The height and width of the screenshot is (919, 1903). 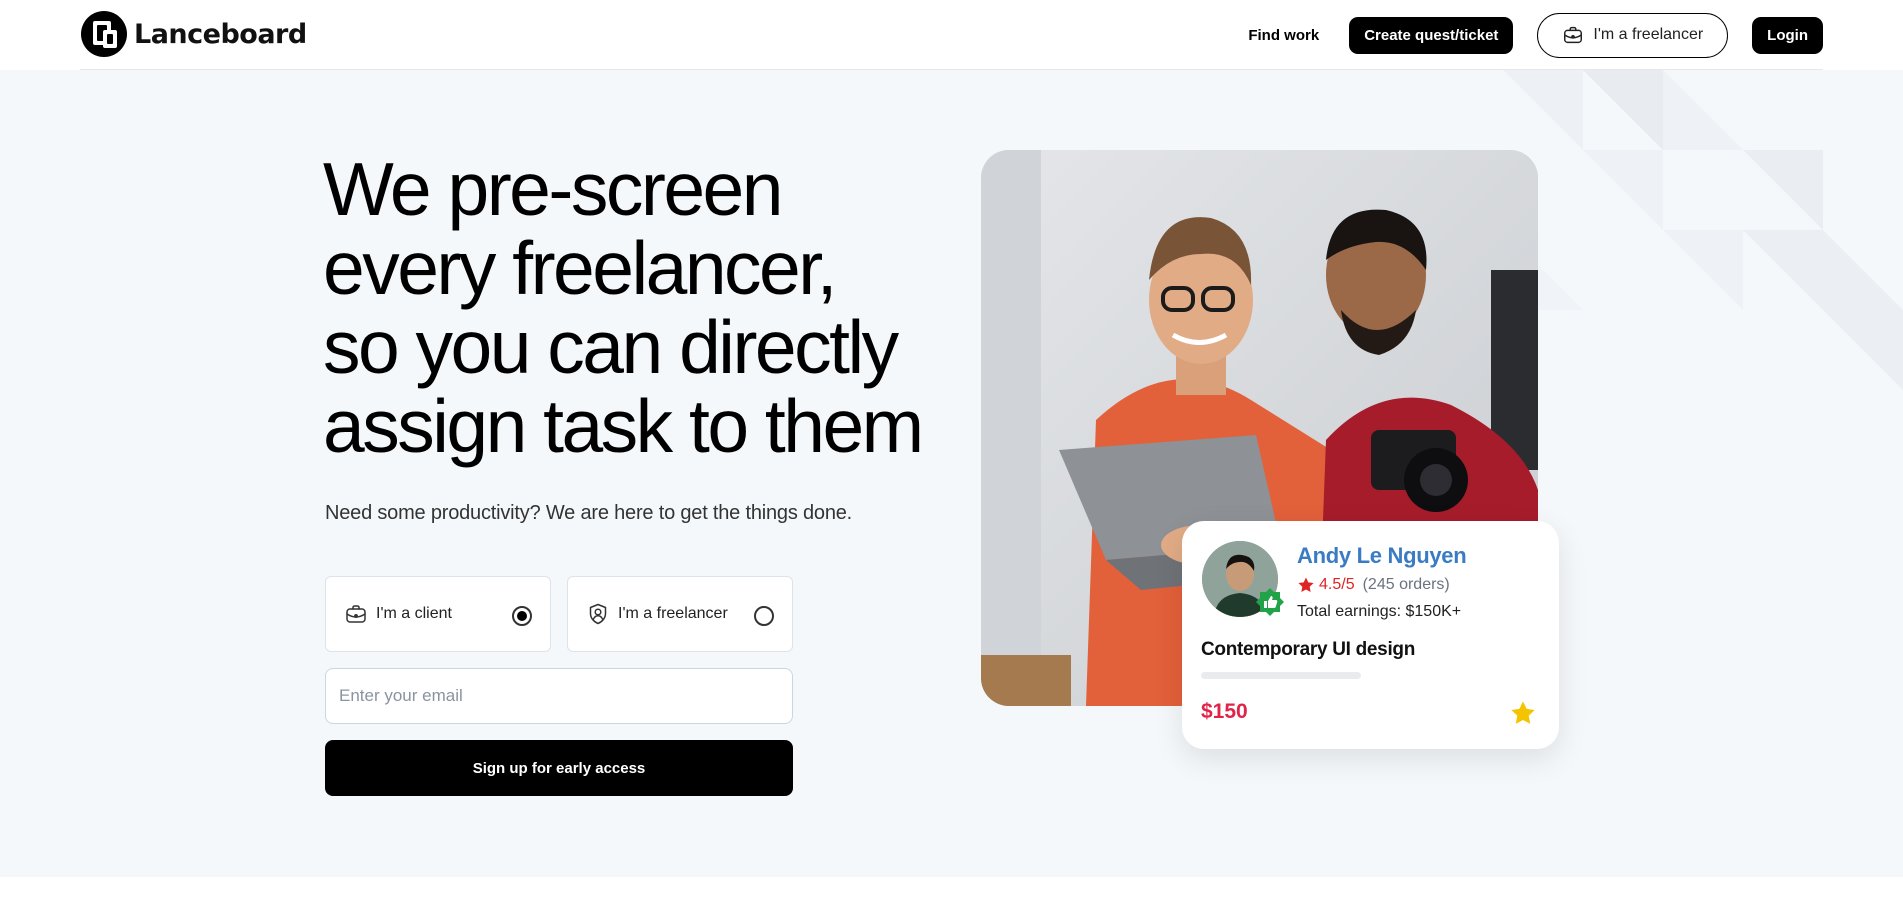 I want to click on rating-score: 4.5/5, so click(x=1337, y=584).